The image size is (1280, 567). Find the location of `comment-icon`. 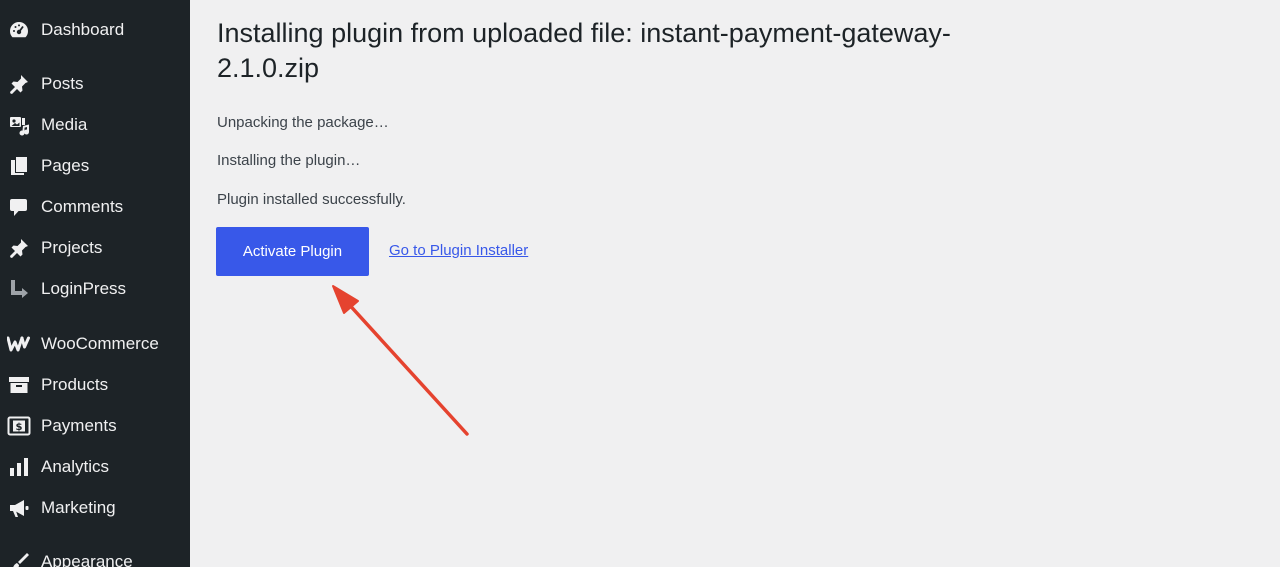

comment-icon is located at coordinates (19, 207).